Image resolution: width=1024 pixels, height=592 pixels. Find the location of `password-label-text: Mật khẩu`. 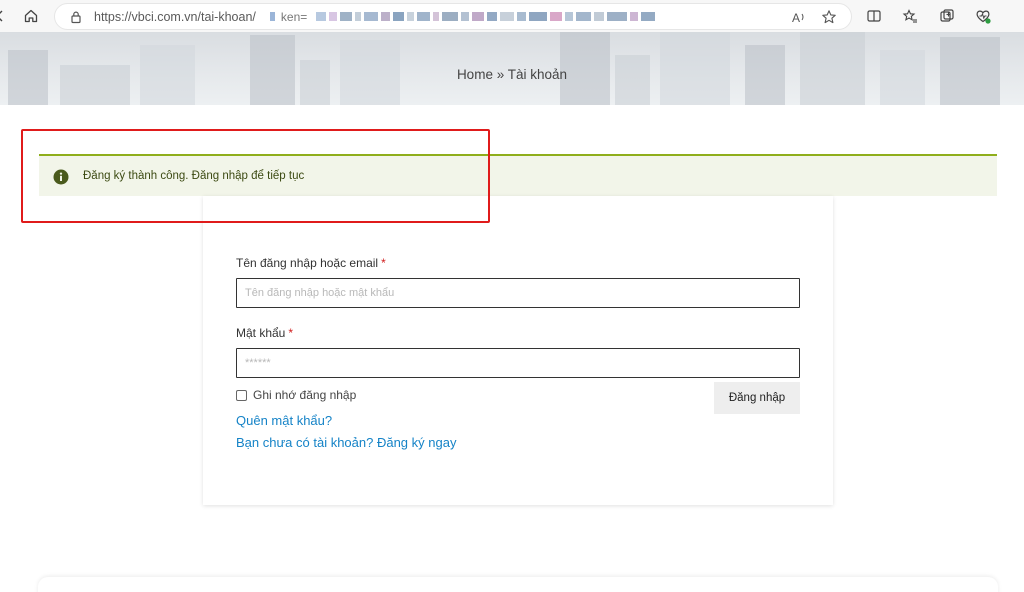

password-label-text: Mật khẩu is located at coordinates (261, 333).